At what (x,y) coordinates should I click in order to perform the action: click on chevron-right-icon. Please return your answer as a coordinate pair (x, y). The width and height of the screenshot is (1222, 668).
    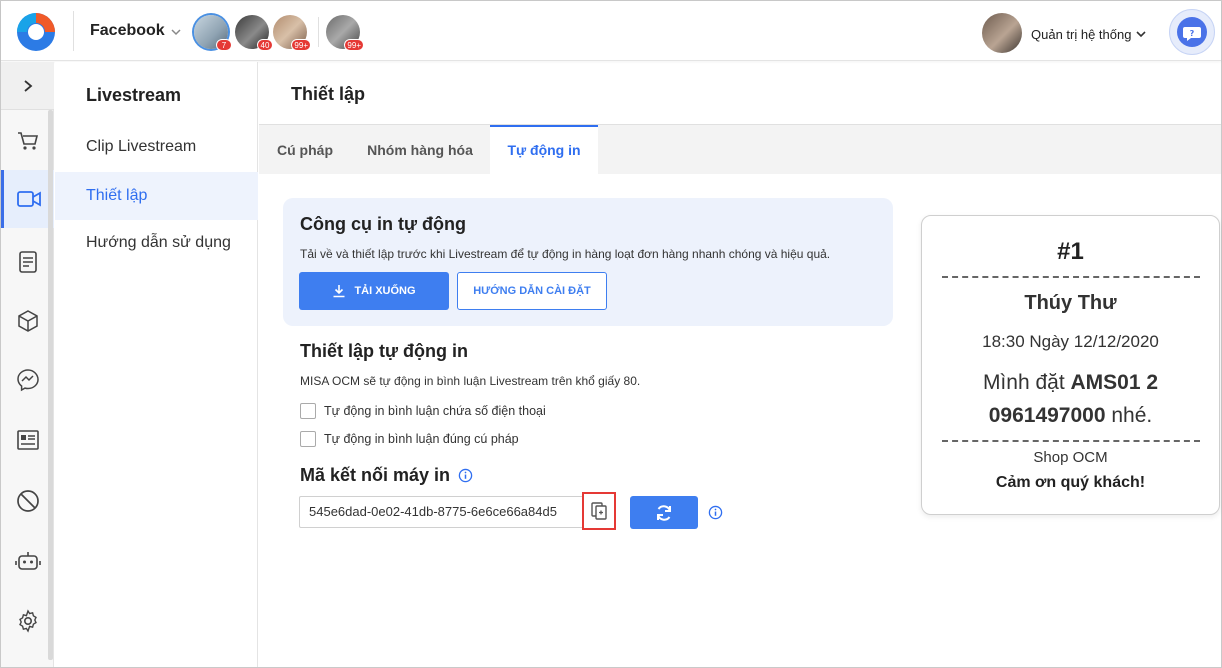
    Looking at the image, I should click on (28, 86).